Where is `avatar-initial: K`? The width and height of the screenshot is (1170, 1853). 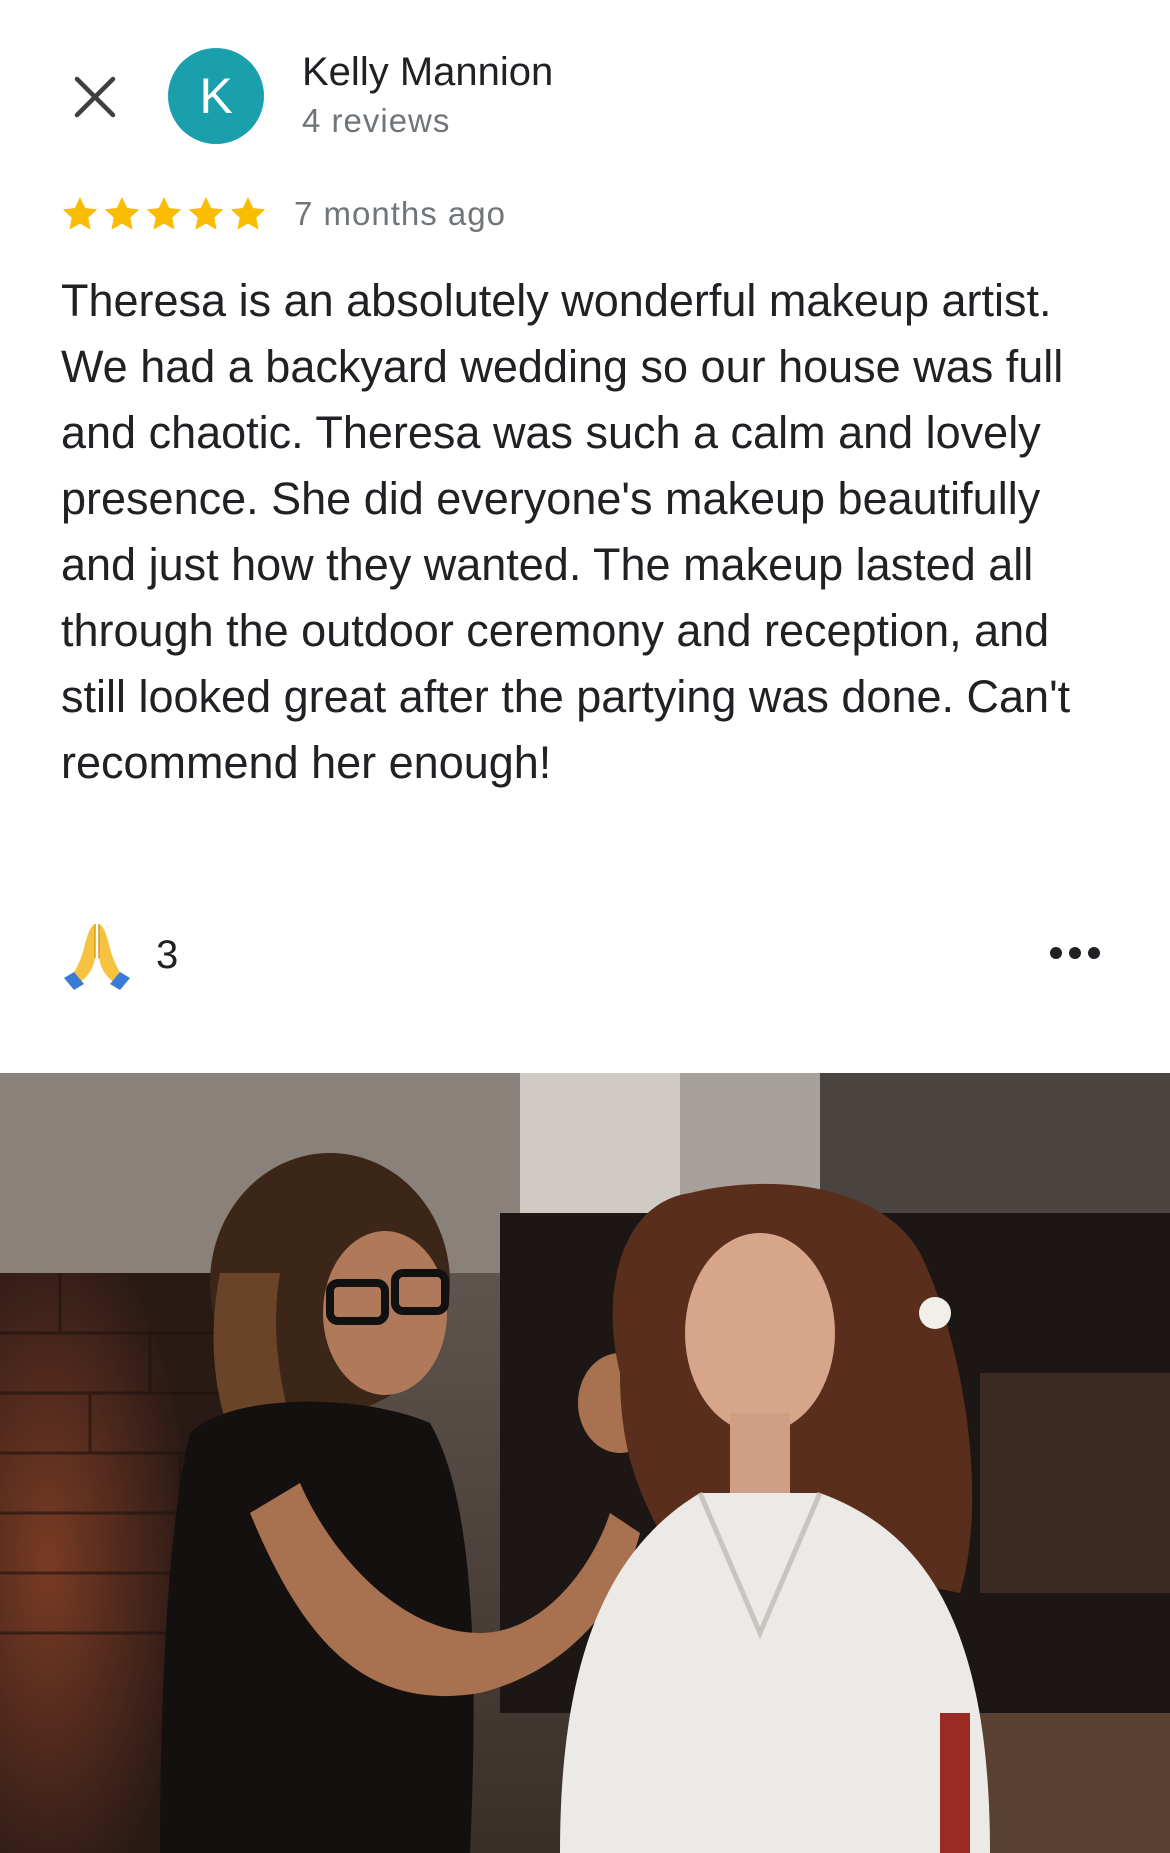 avatar-initial: K is located at coordinates (216, 96).